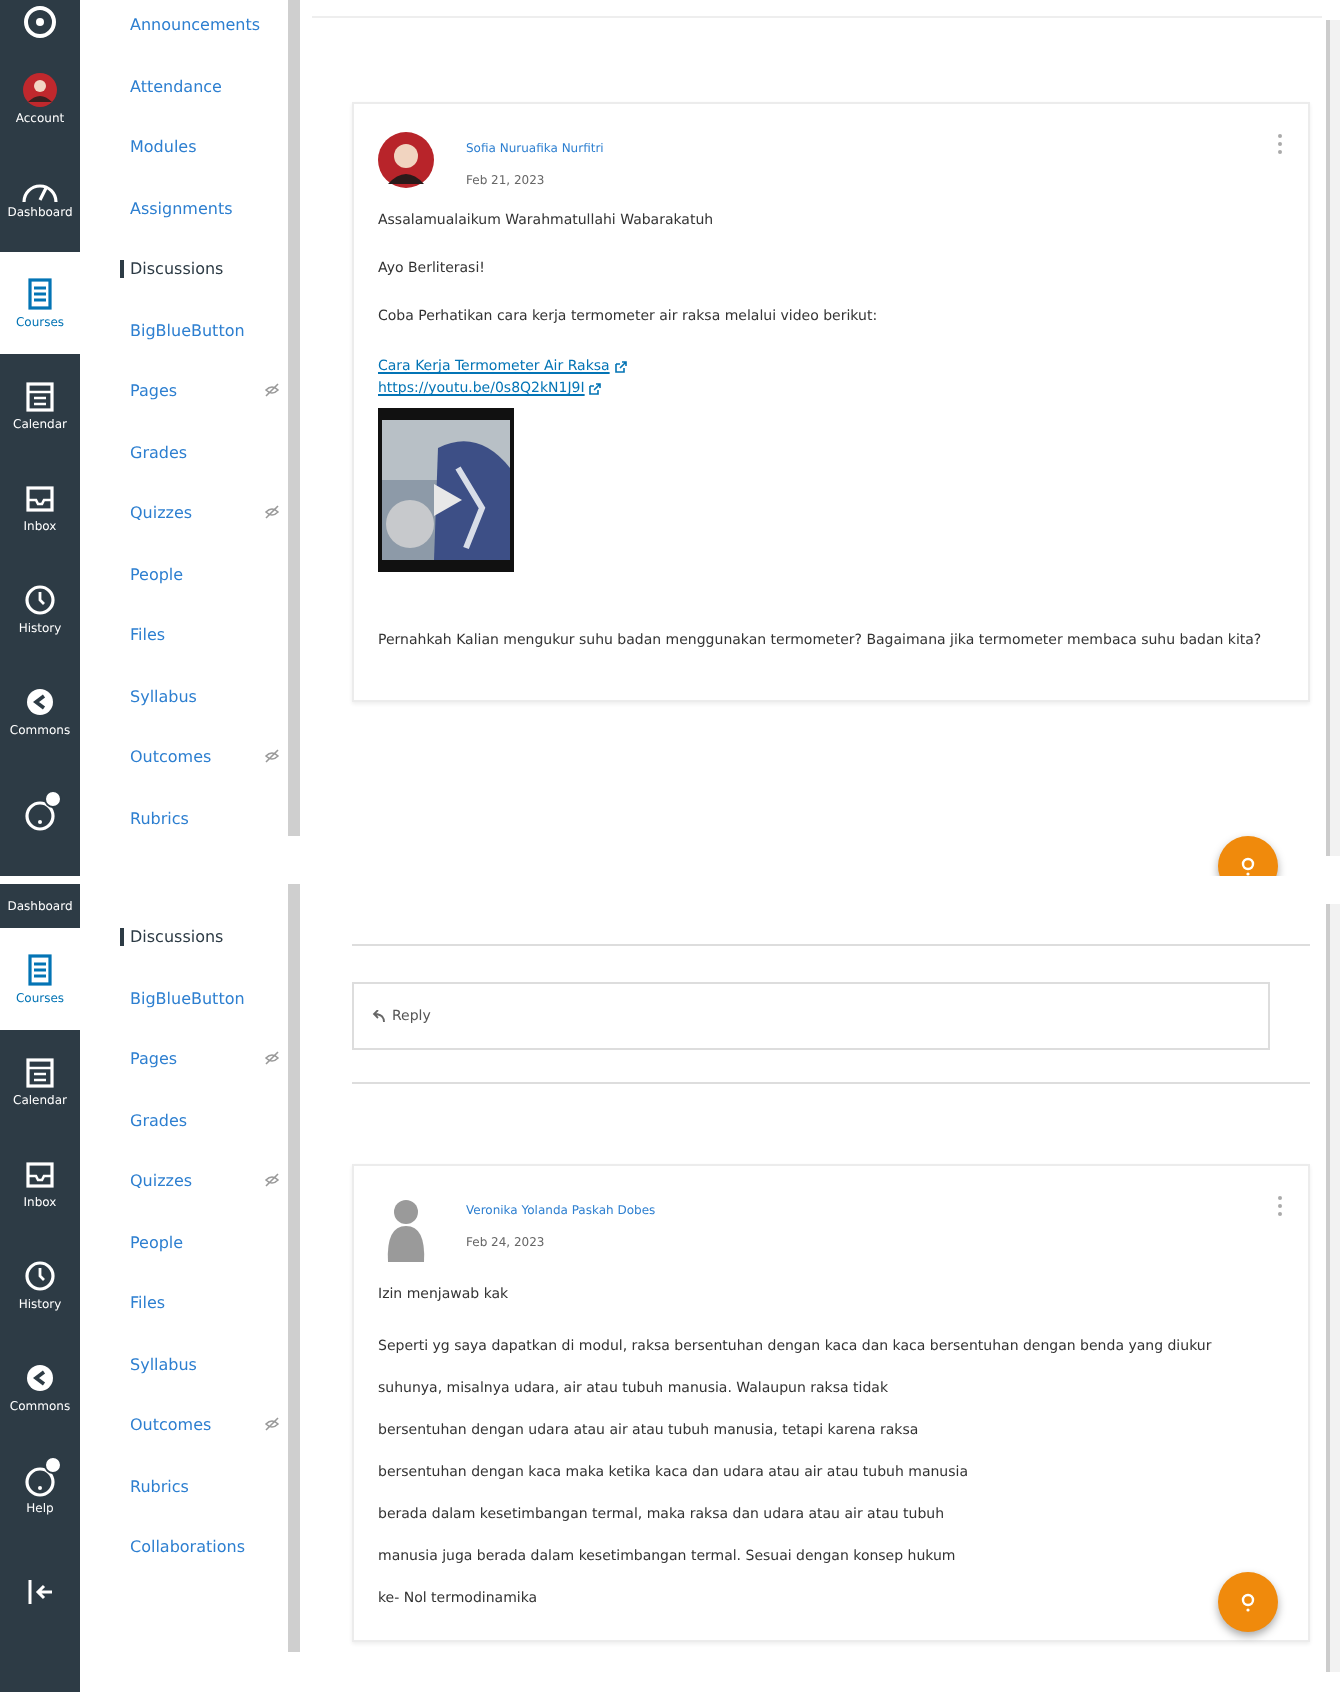 This screenshot has width=1344, height=1692. I want to click on course-nav-link: Collaborations, so click(182, 1547).